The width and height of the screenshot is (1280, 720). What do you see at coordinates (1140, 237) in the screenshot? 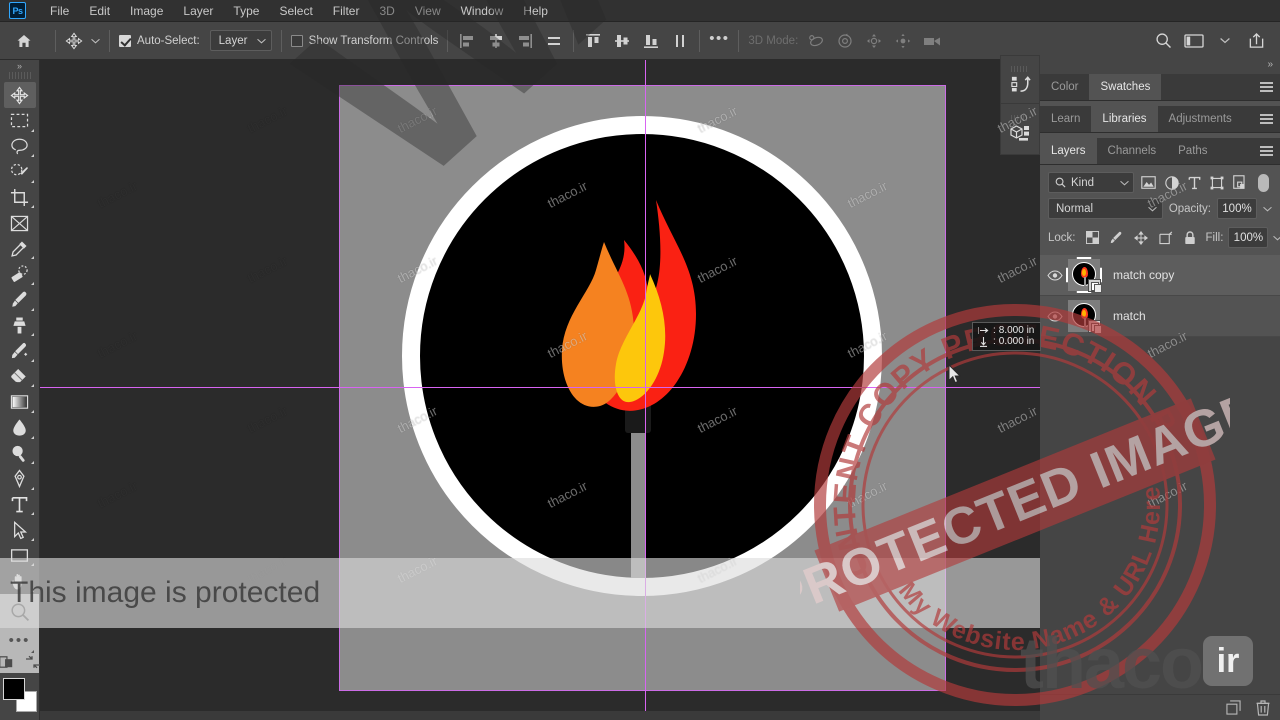
I see `lock-position-icon` at bounding box center [1140, 237].